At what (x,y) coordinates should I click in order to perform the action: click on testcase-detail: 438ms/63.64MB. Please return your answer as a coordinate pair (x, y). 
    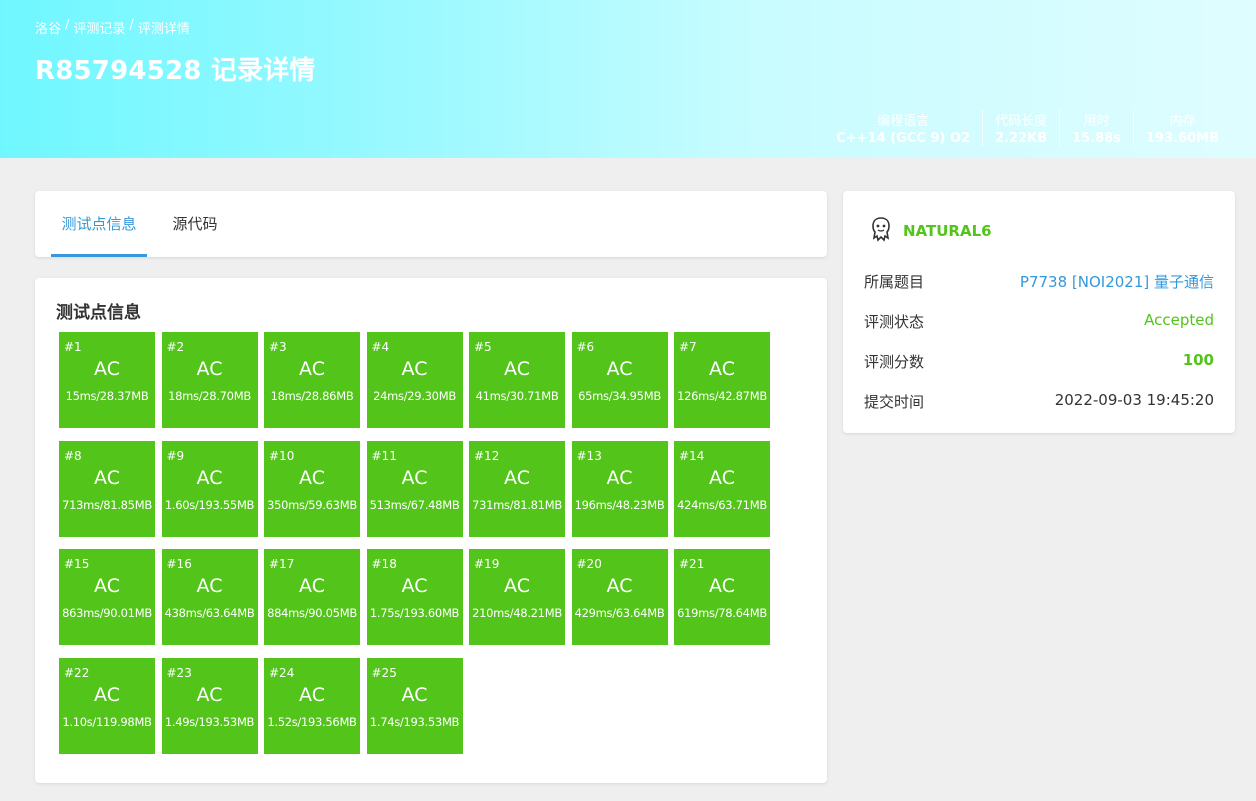
    Looking at the image, I should click on (209, 613).